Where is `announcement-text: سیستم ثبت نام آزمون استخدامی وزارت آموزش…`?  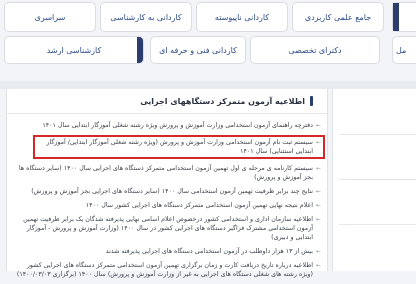 announcement-text: سیستم ثبت نام آزمون استخدامی وزارت آموزش… is located at coordinates (179, 147).